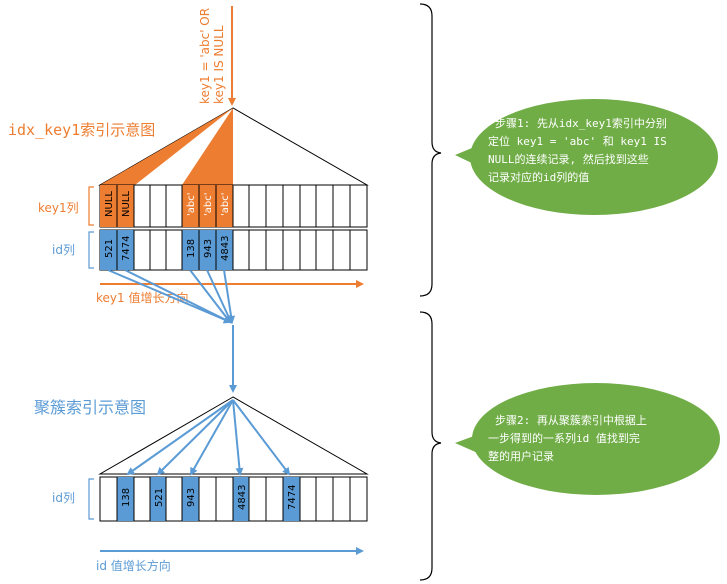 Image resolution: width=727 pixels, height=584 pixels. What do you see at coordinates (577, 141) in the screenshot?
I see `step1-line-2: 定位 key1 = 'abc' 和 key1 IS` at bounding box center [577, 141].